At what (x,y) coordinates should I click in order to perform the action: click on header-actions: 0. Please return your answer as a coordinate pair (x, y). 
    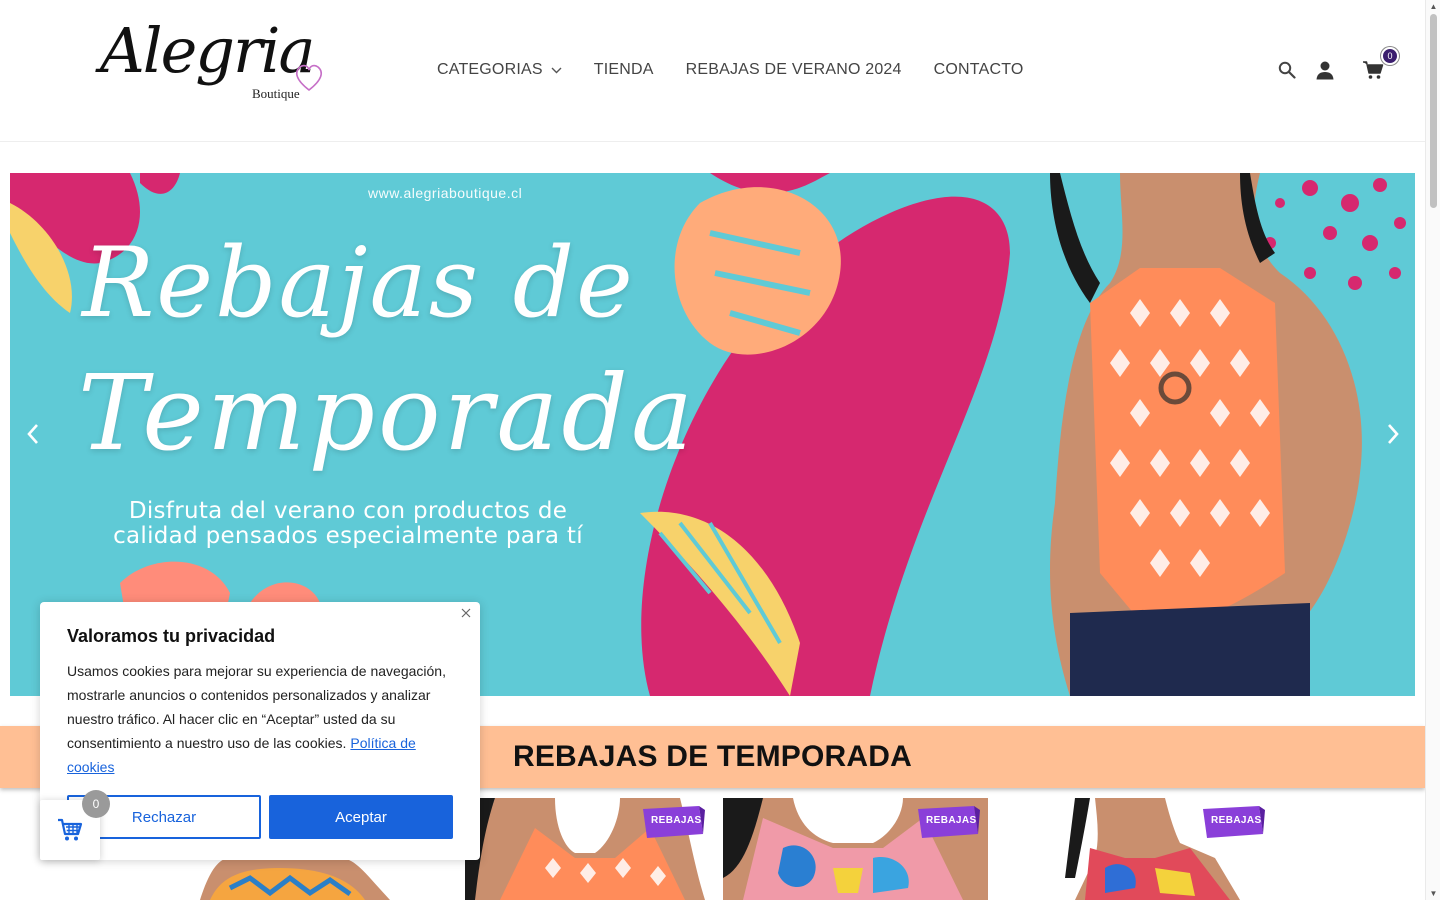
    Looking at the image, I should click on (1337, 64).